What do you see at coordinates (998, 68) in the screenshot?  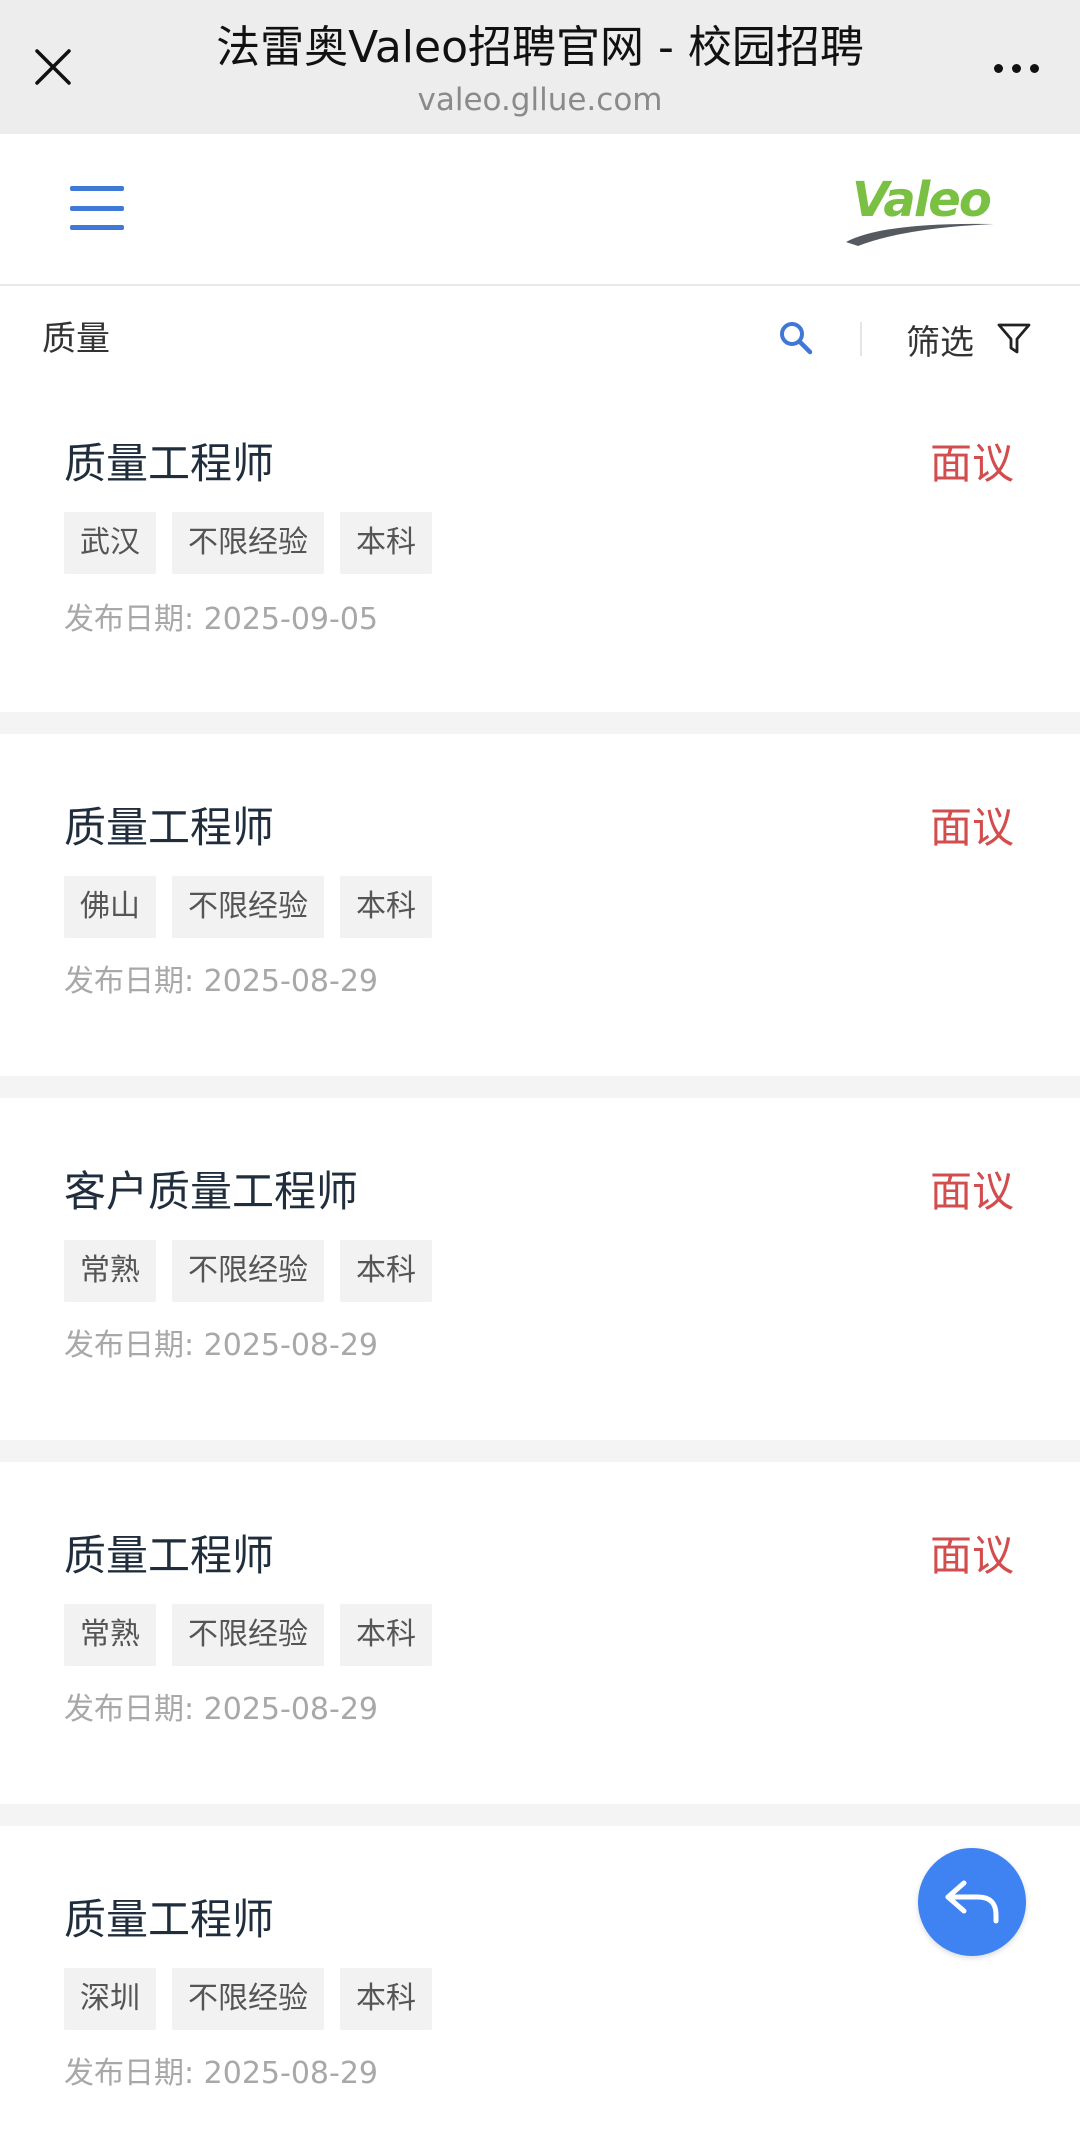 I see `more-icon` at bounding box center [998, 68].